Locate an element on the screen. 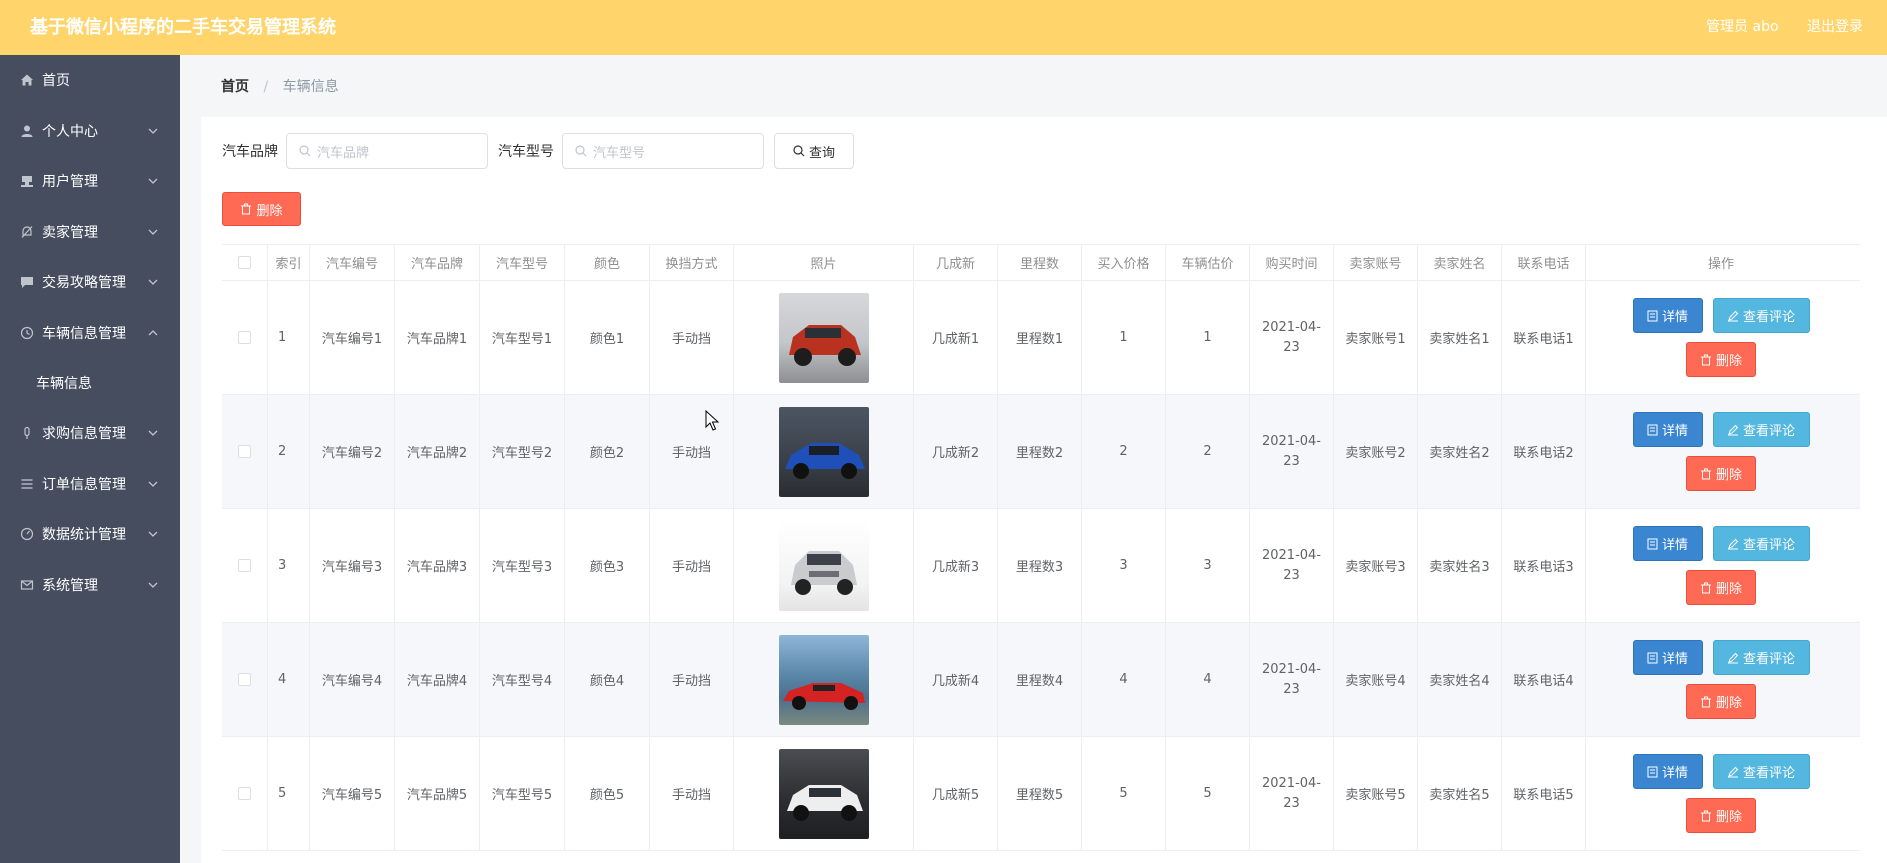  column-header: 买入价格 is located at coordinates (1124, 262).